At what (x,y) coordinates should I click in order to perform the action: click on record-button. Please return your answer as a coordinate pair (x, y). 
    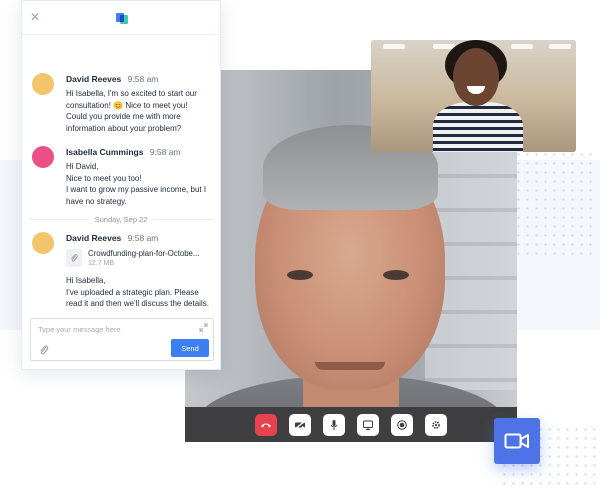
    Looking at the image, I should click on (402, 424).